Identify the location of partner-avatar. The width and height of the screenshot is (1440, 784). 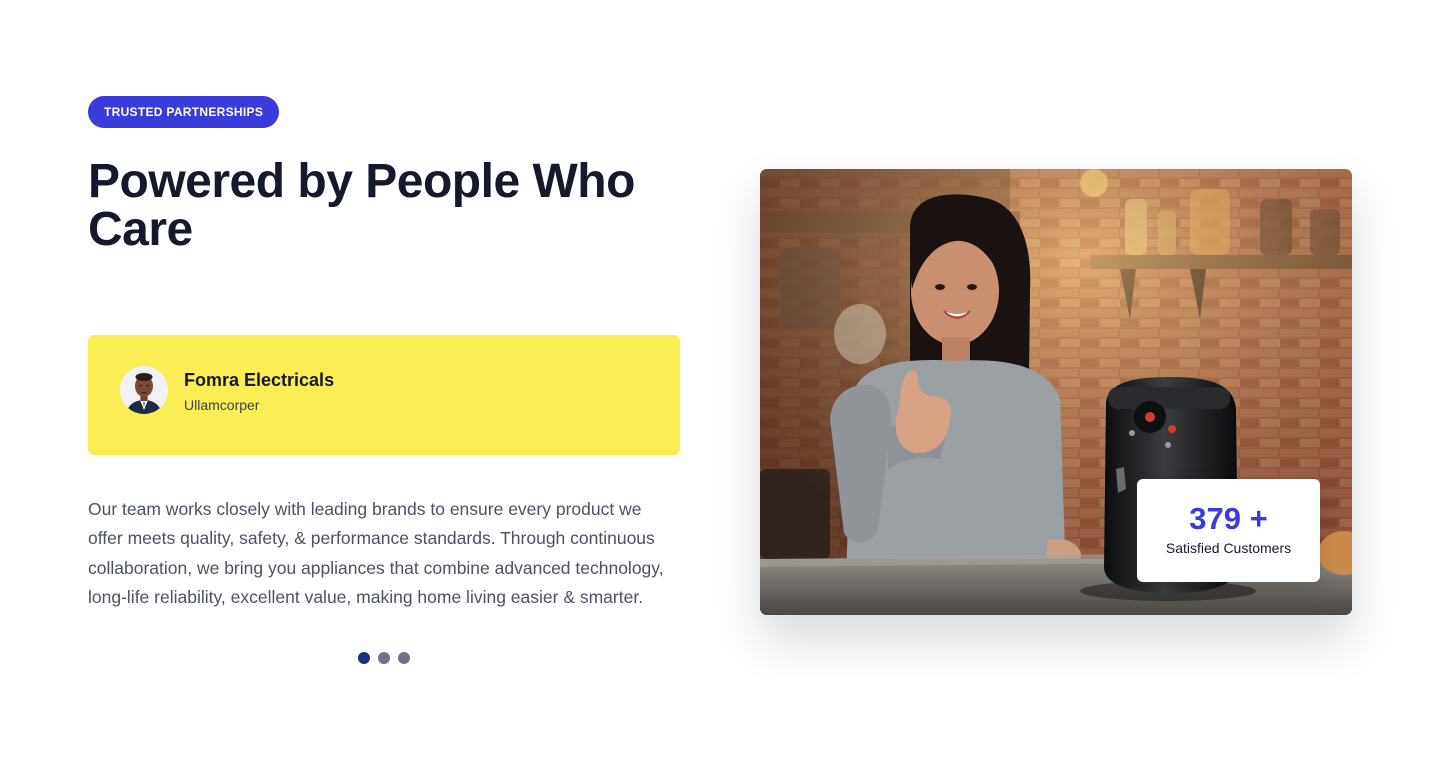
(144, 390).